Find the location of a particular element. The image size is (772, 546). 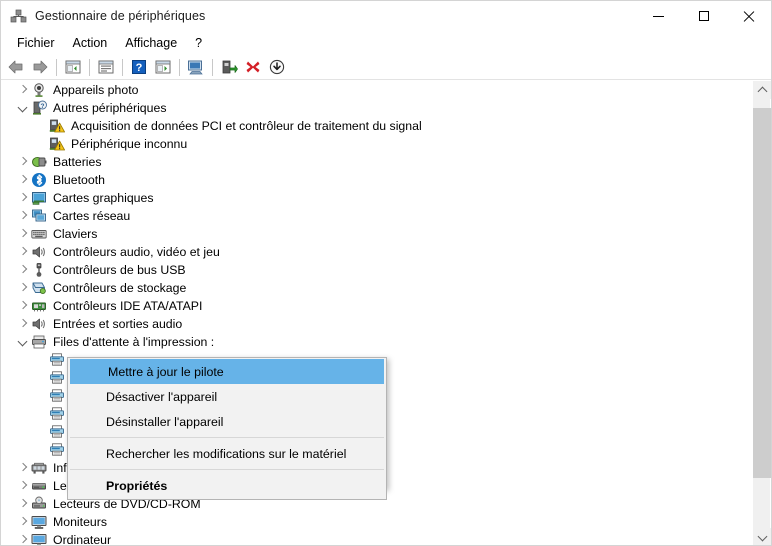

tree-item-label: Files d'attente à l'impression : is located at coordinates (134, 342).